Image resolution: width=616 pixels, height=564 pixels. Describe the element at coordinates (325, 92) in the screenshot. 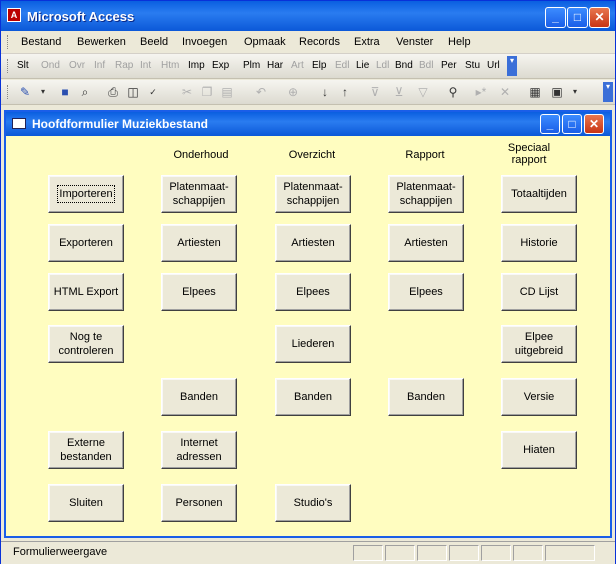

I see `sort-ascending-icon: ↓` at that location.